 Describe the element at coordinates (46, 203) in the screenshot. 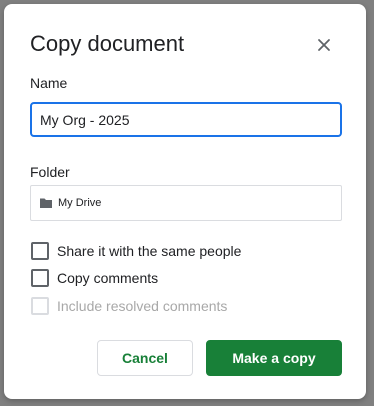

I see `folder-icon` at that location.